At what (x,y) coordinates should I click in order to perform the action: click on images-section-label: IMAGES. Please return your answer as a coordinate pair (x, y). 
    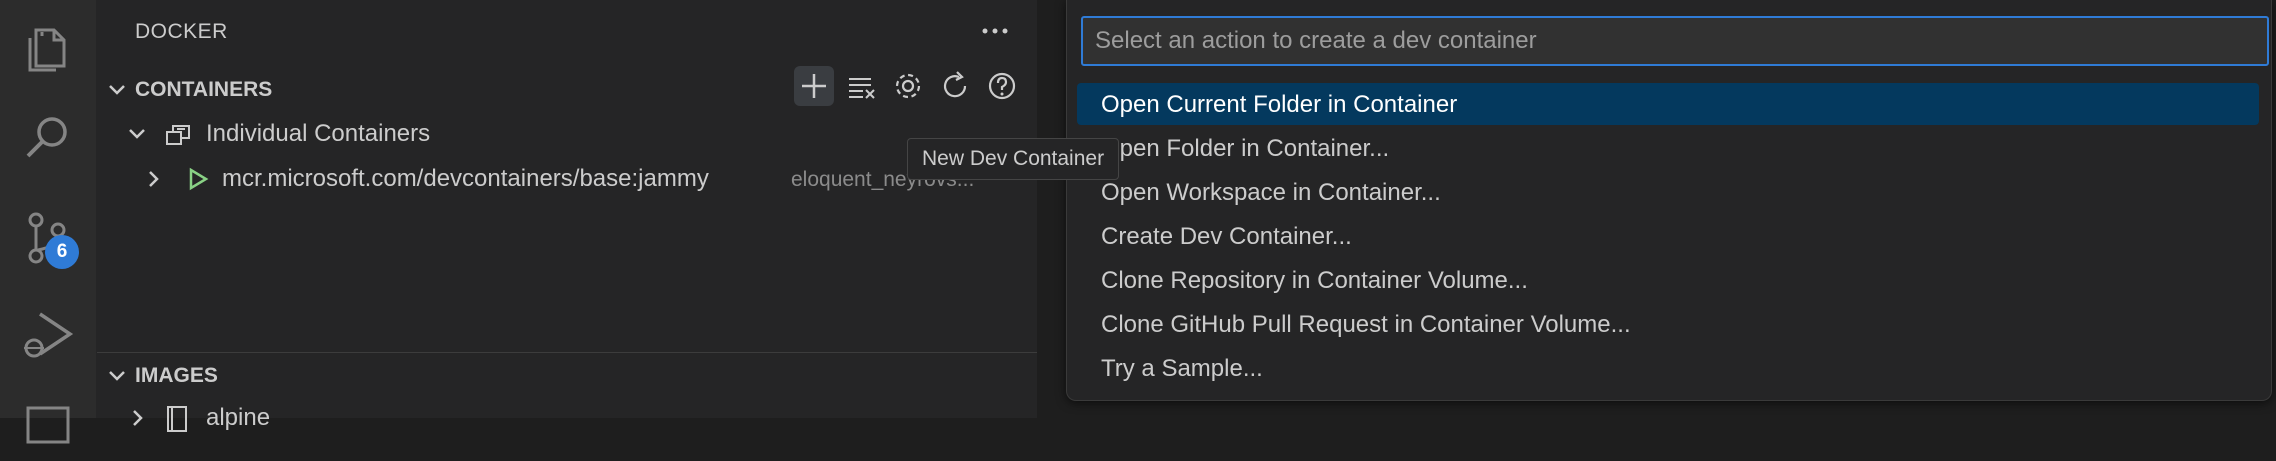
    Looking at the image, I should click on (176, 375).